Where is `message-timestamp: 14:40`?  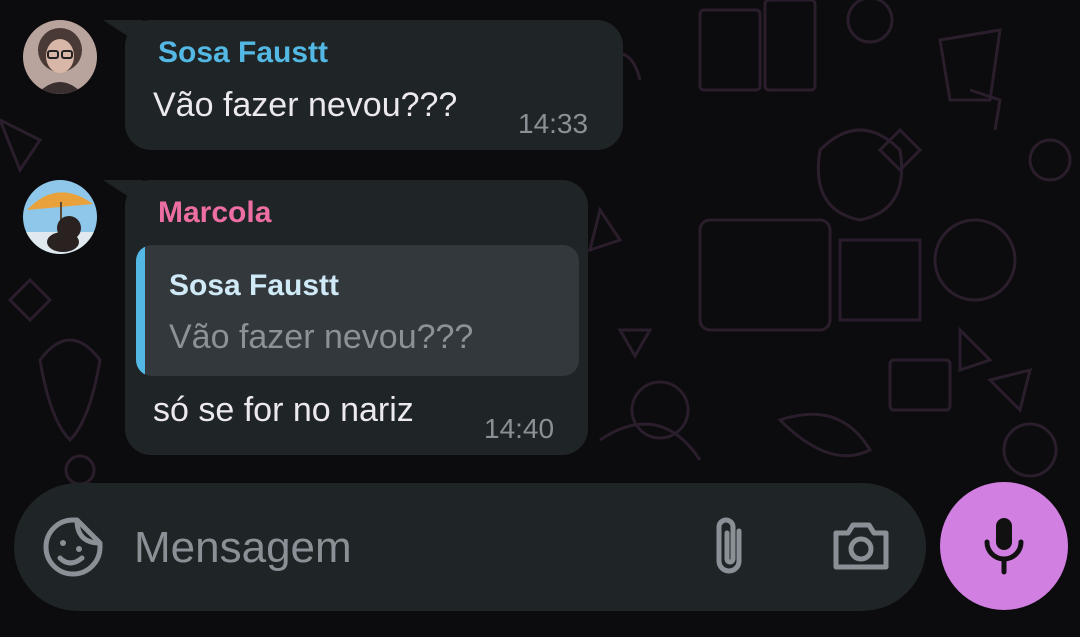
message-timestamp: 14:40 is located at coordinates (519, 428).